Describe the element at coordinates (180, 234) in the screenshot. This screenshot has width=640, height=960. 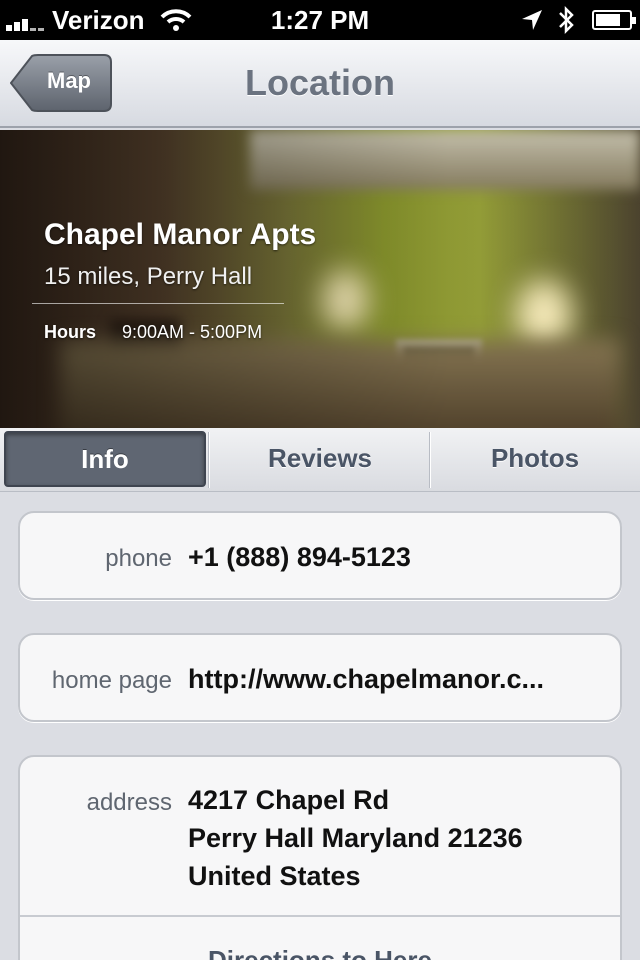
I see `location-name: Chapel Manor Apts` at that location.